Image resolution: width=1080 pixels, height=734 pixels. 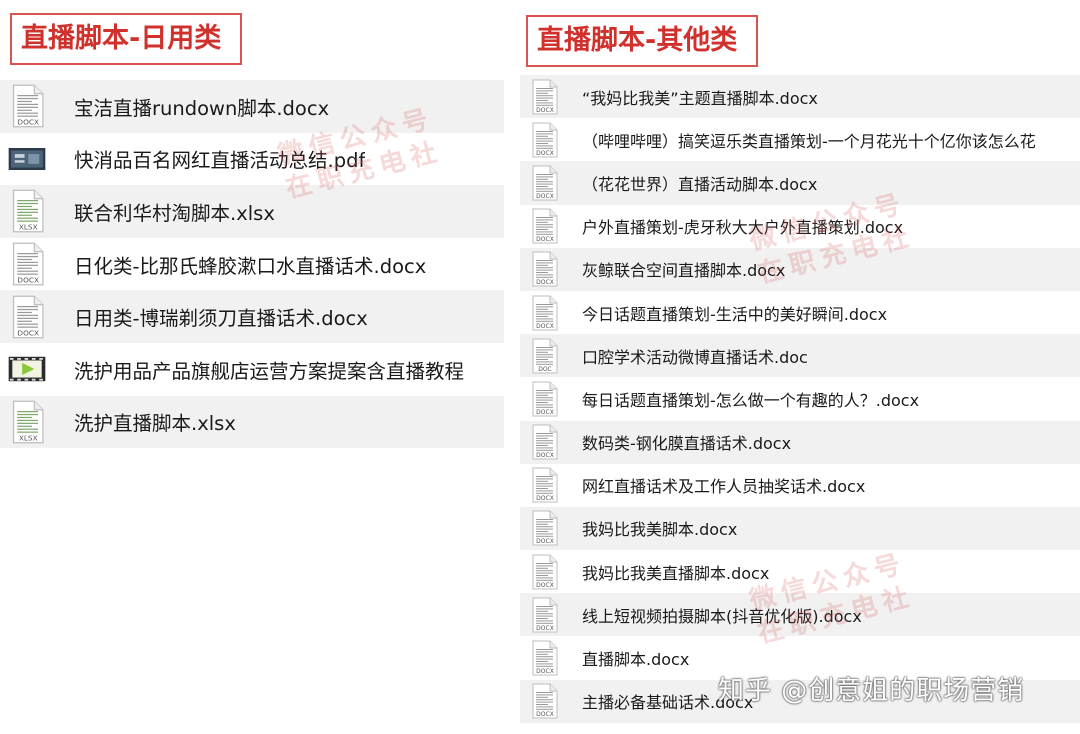 What do you see at coordinates (695, 356) in the screenshot?
I see `file-name: 口腔学术活动微博直播话术.doc` at bounding box center [695, 356].